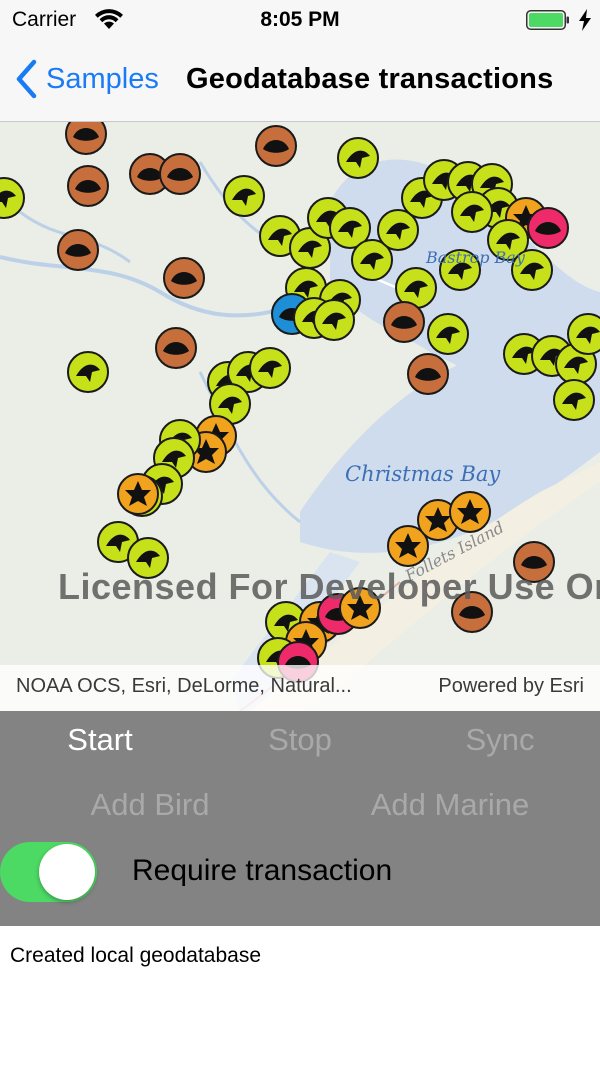  I want to click on license-watermark: Licensed For Developer Use Only, so click(329, 586).